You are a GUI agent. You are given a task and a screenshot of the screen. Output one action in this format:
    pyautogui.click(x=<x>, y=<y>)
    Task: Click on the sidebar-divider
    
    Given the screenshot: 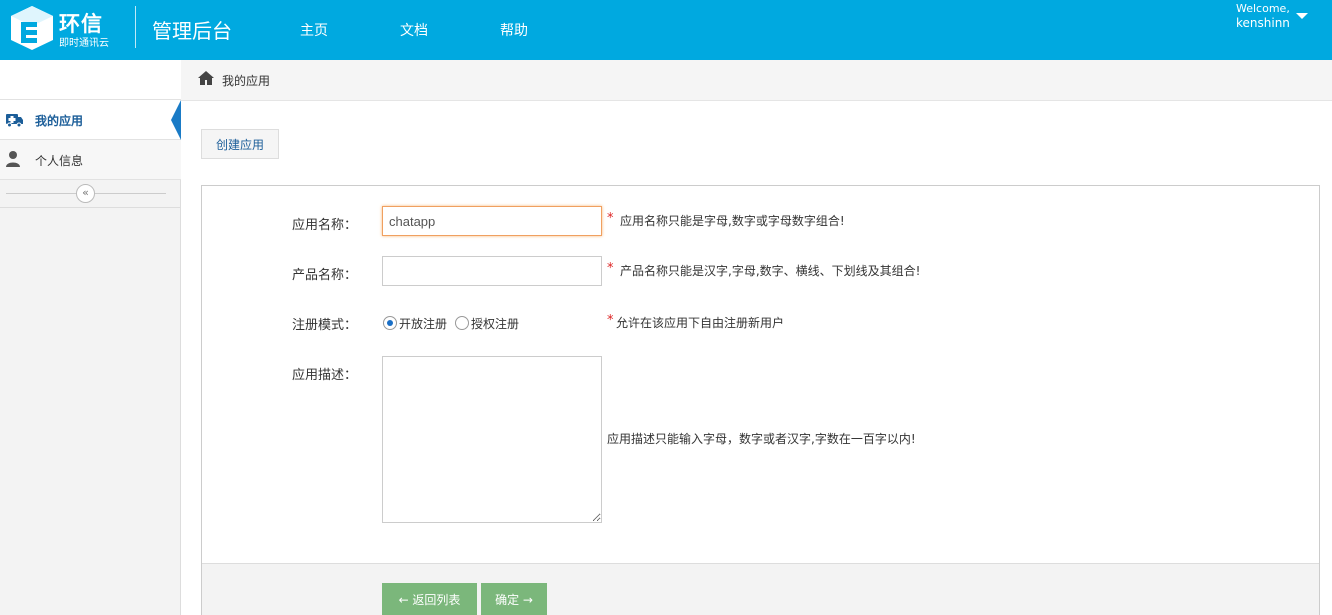 What is the action you would take?
    pyautogui.click(x=90, y=207)
    